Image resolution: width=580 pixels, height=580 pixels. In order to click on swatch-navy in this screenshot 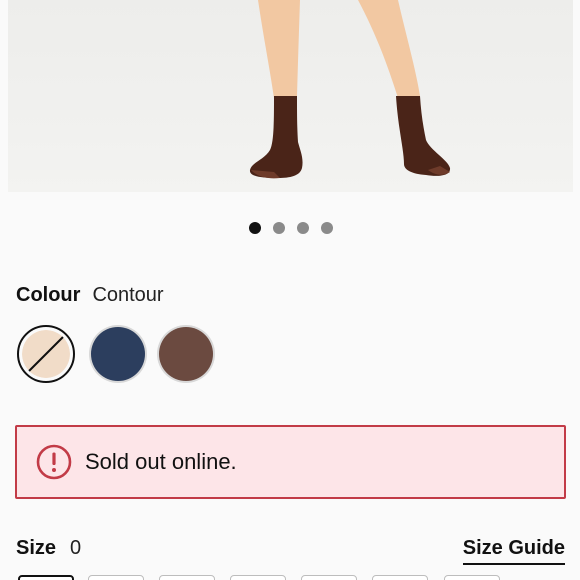, I will do `click(118, 354)`.